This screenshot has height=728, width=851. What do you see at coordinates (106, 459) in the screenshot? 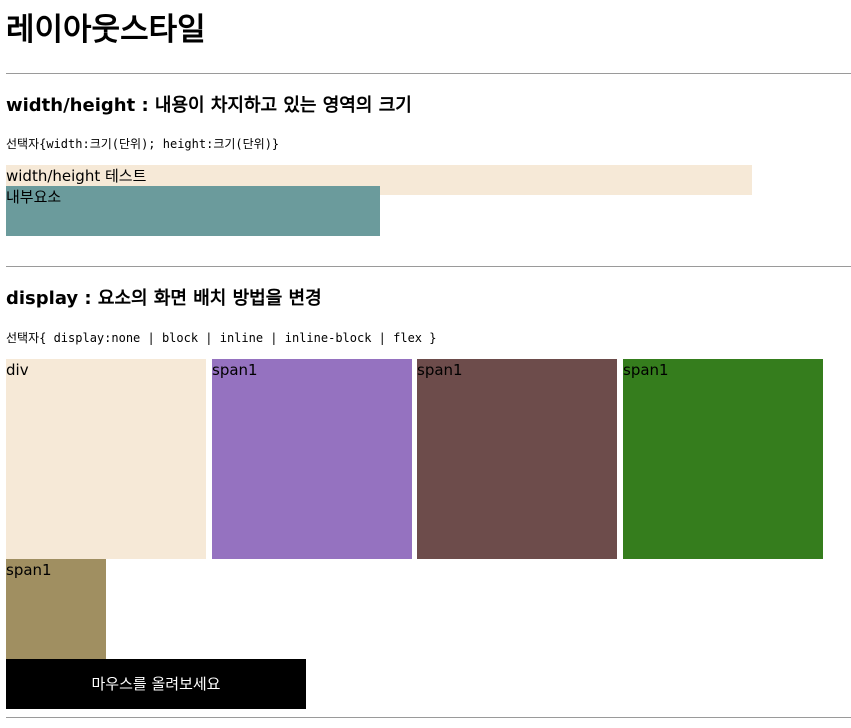
I see `display-div-box: div` at bounding box center [106, 459].